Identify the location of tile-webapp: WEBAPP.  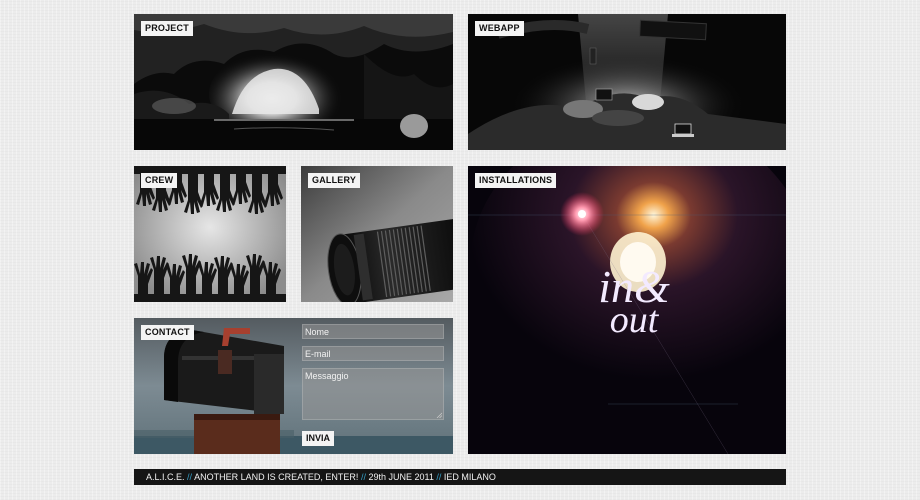
(627, 82).